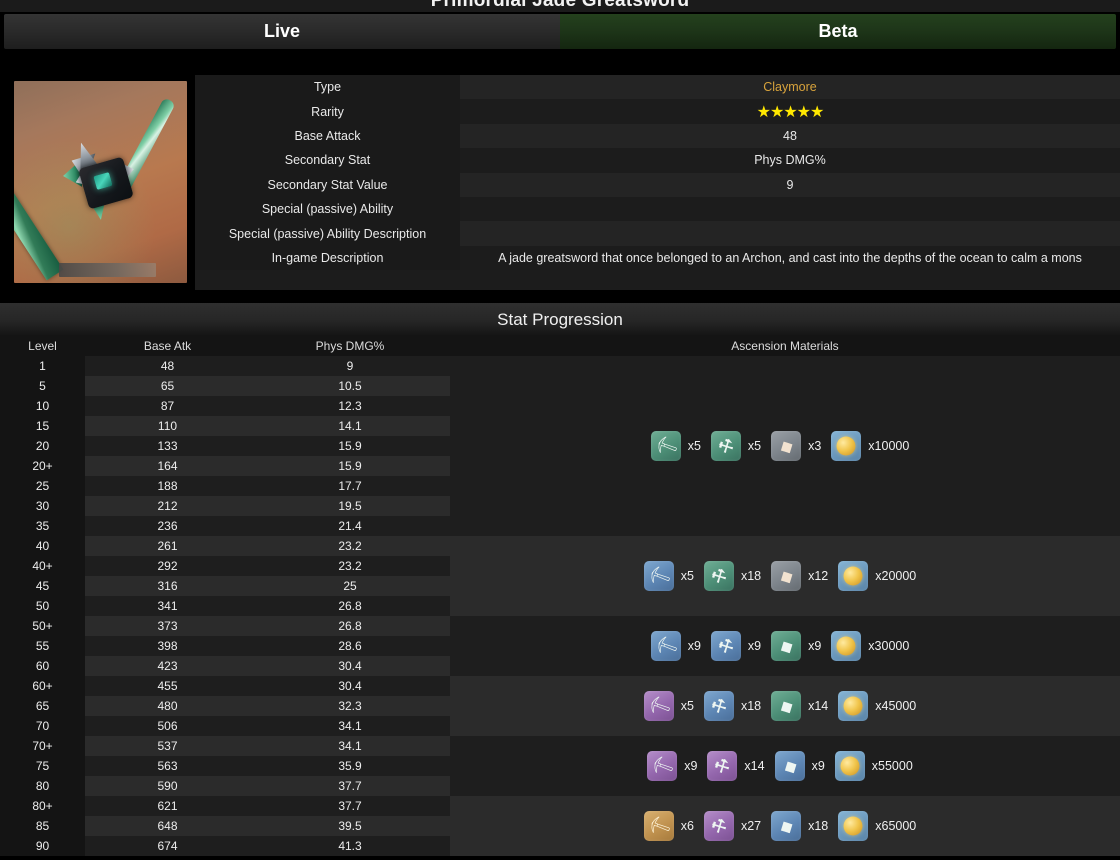 This screenshot has width=1120, height=860. I want to click on cell-phys-dmg: 34.1, so click(350, 726).